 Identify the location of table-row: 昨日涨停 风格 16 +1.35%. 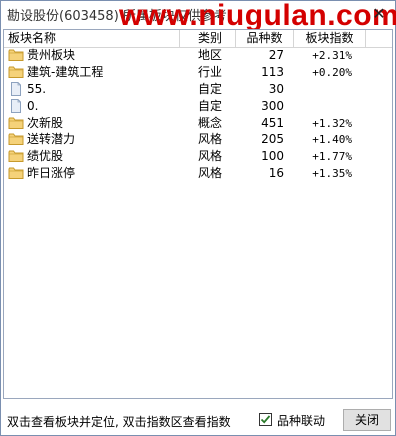
(198, 173).